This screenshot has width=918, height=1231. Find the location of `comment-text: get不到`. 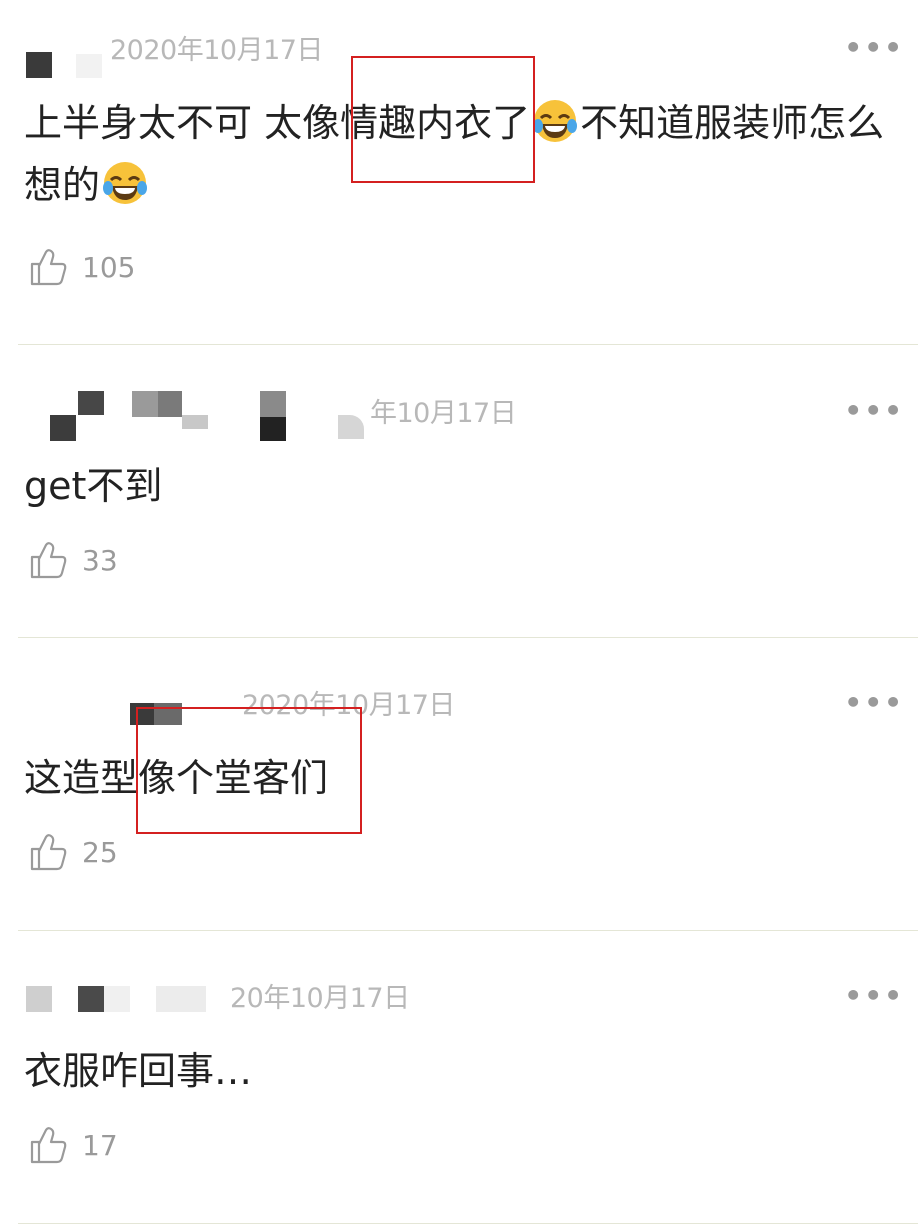

comment-text: get不到 is located at coordinates (93, 486).